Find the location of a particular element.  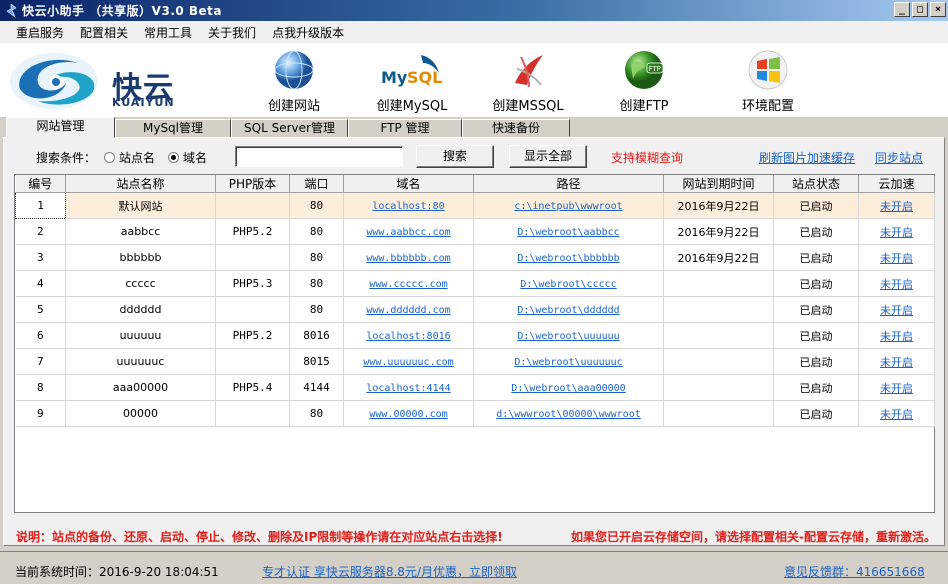

tab-sqlserver-manage: SQL Server管理 is located at coordinates (289, 128).